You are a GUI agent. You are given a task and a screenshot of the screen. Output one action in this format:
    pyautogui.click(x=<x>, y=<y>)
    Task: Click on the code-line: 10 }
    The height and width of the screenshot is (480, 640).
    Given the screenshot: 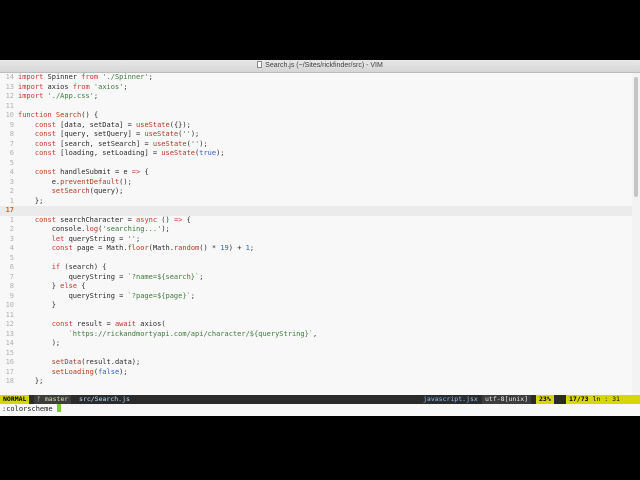 What is the action you would take?
    pyautogui.click(x=316, y=306)
    